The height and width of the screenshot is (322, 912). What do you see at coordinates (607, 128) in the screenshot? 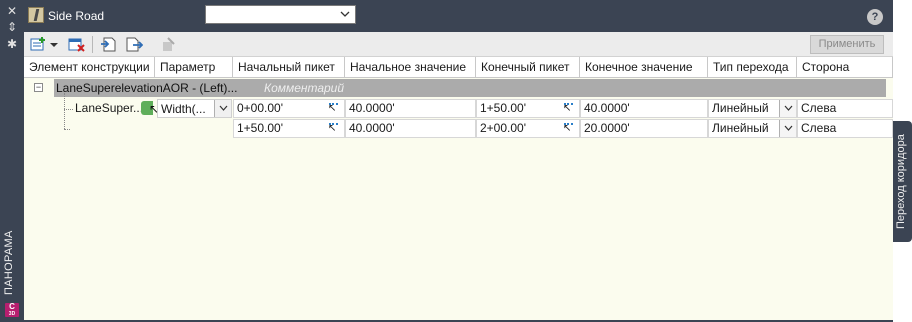
I see `end-value: 20.0000'` at bounding box center [607, 128].